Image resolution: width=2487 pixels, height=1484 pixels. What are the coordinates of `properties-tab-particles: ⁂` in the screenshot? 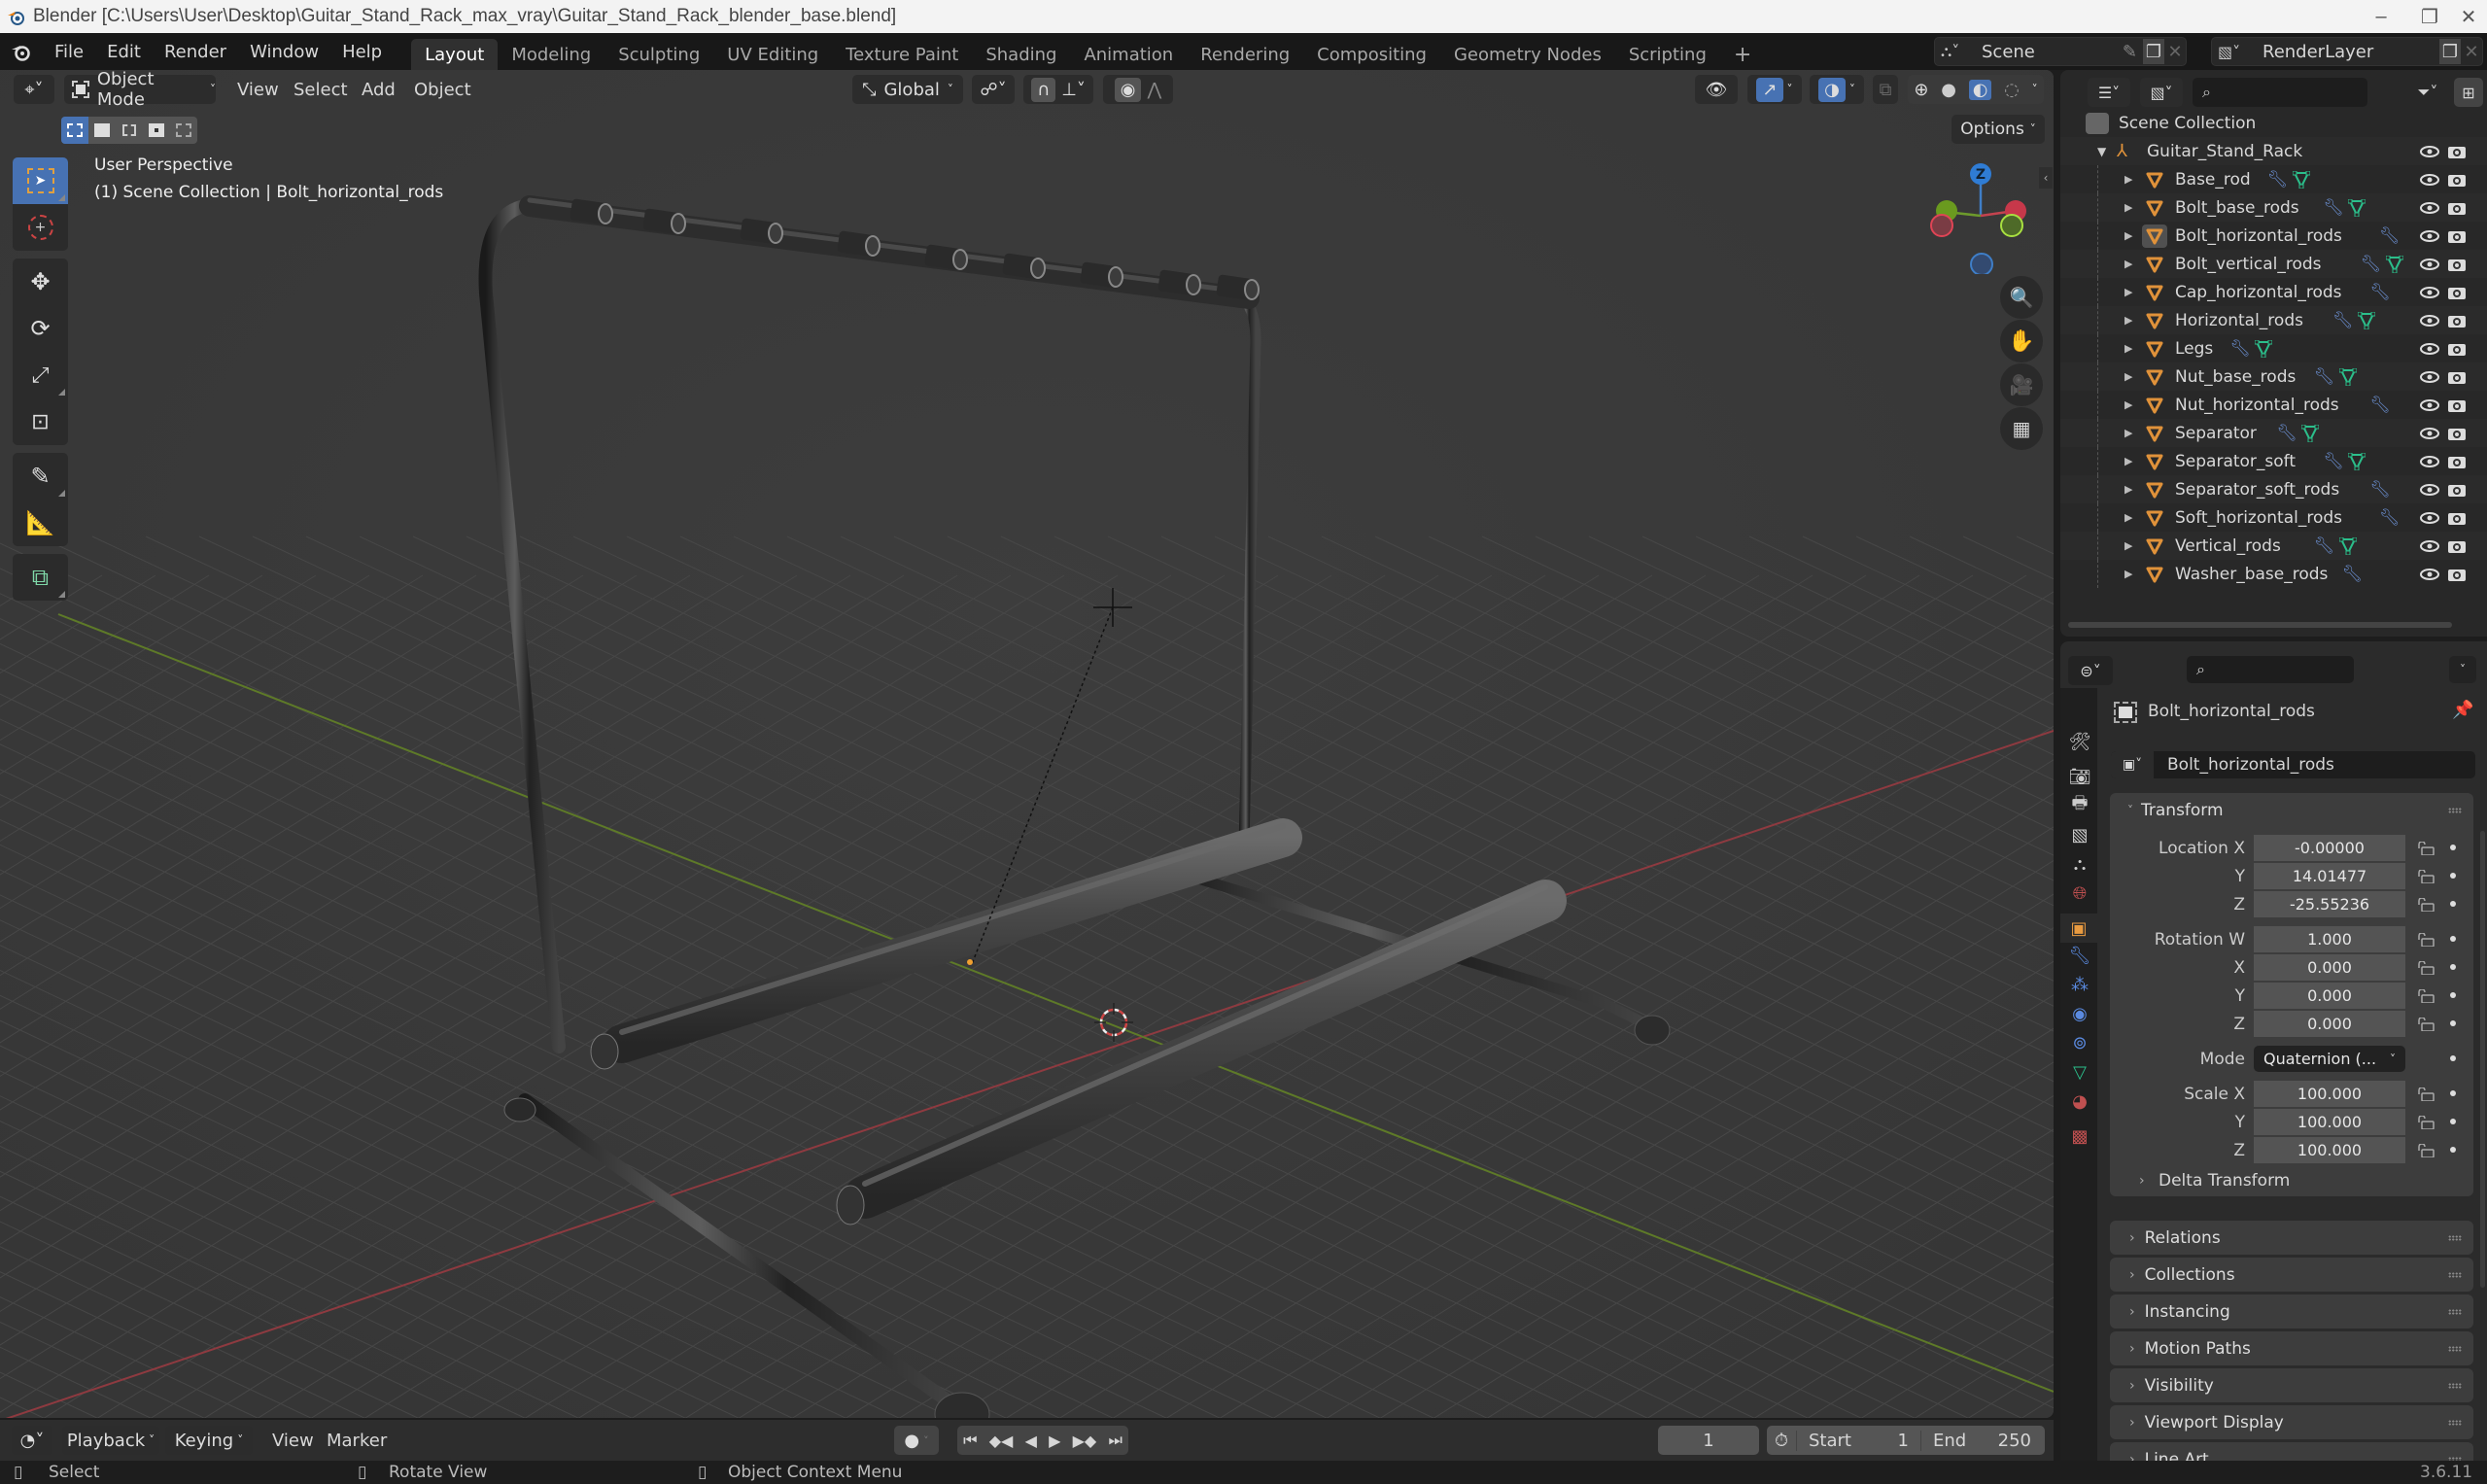 It's located at (2080, 984).